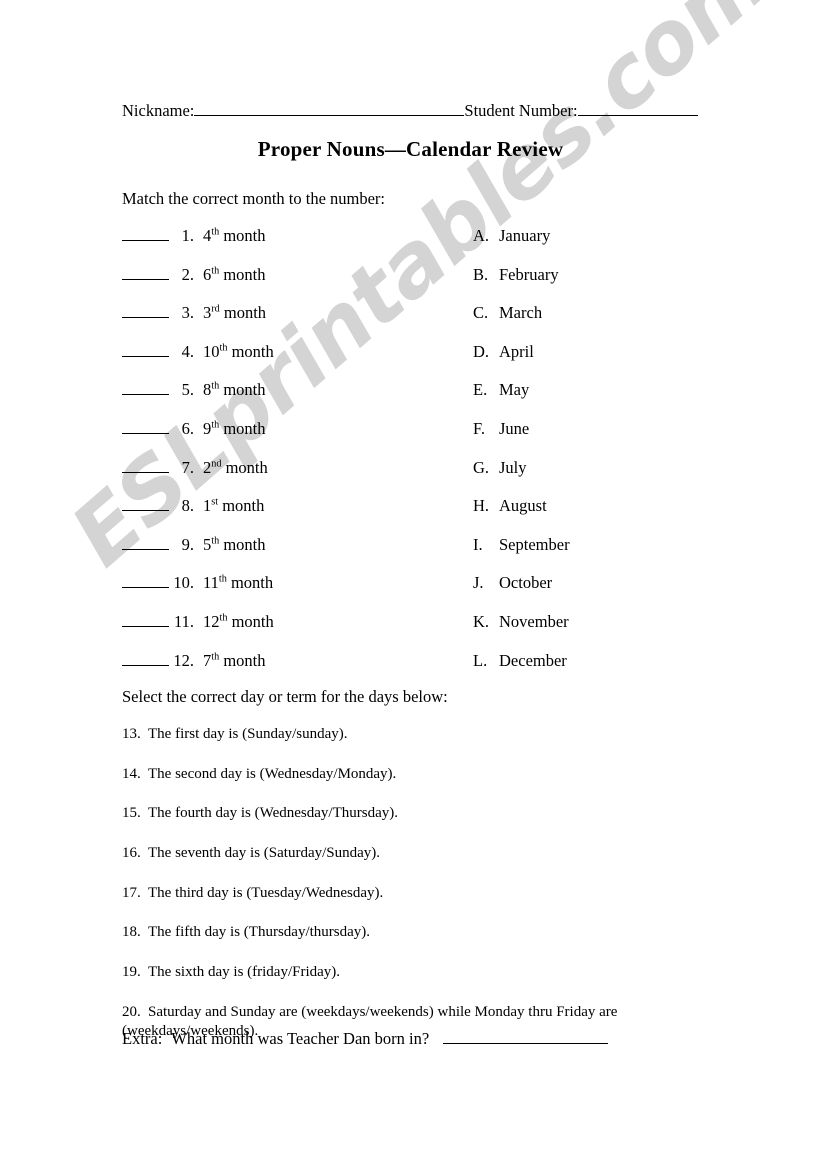 The image size is (821, 1169). What do you see at coordinates (187, 235) in the screenshot?
I see `match-item-number: 1.` at bounding box center [187, 235].